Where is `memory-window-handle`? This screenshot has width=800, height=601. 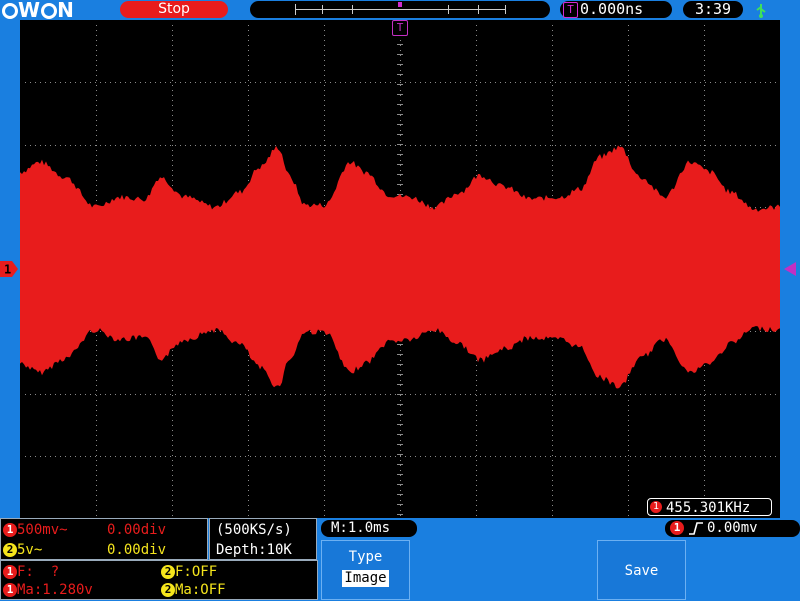
memory-window-handle is located at coordinates (297, 9).